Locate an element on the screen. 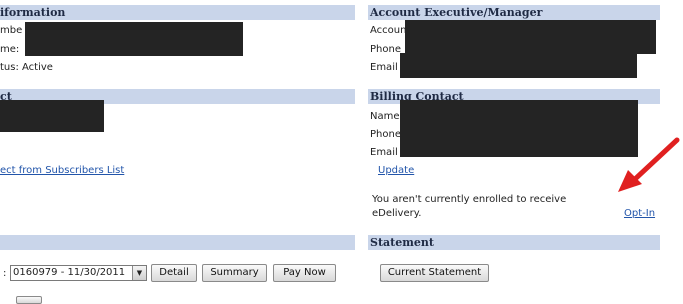 The height and width of the screenshot is (304, 683). statement-header-text: Statement is located at coordinates (402, 242).